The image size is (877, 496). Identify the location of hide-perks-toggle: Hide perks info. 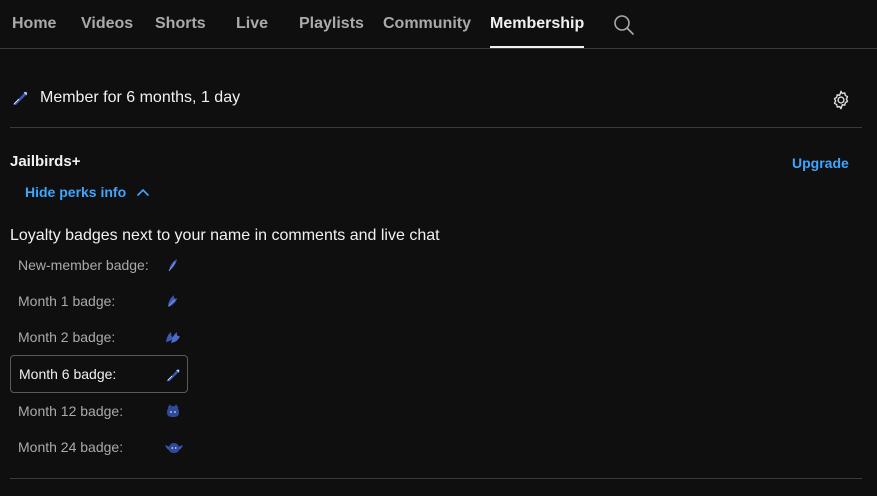
(87, 192).